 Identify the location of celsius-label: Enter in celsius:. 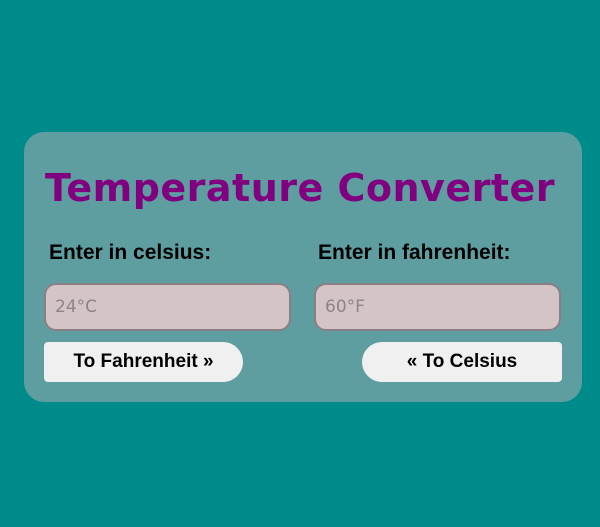
(130, 252).